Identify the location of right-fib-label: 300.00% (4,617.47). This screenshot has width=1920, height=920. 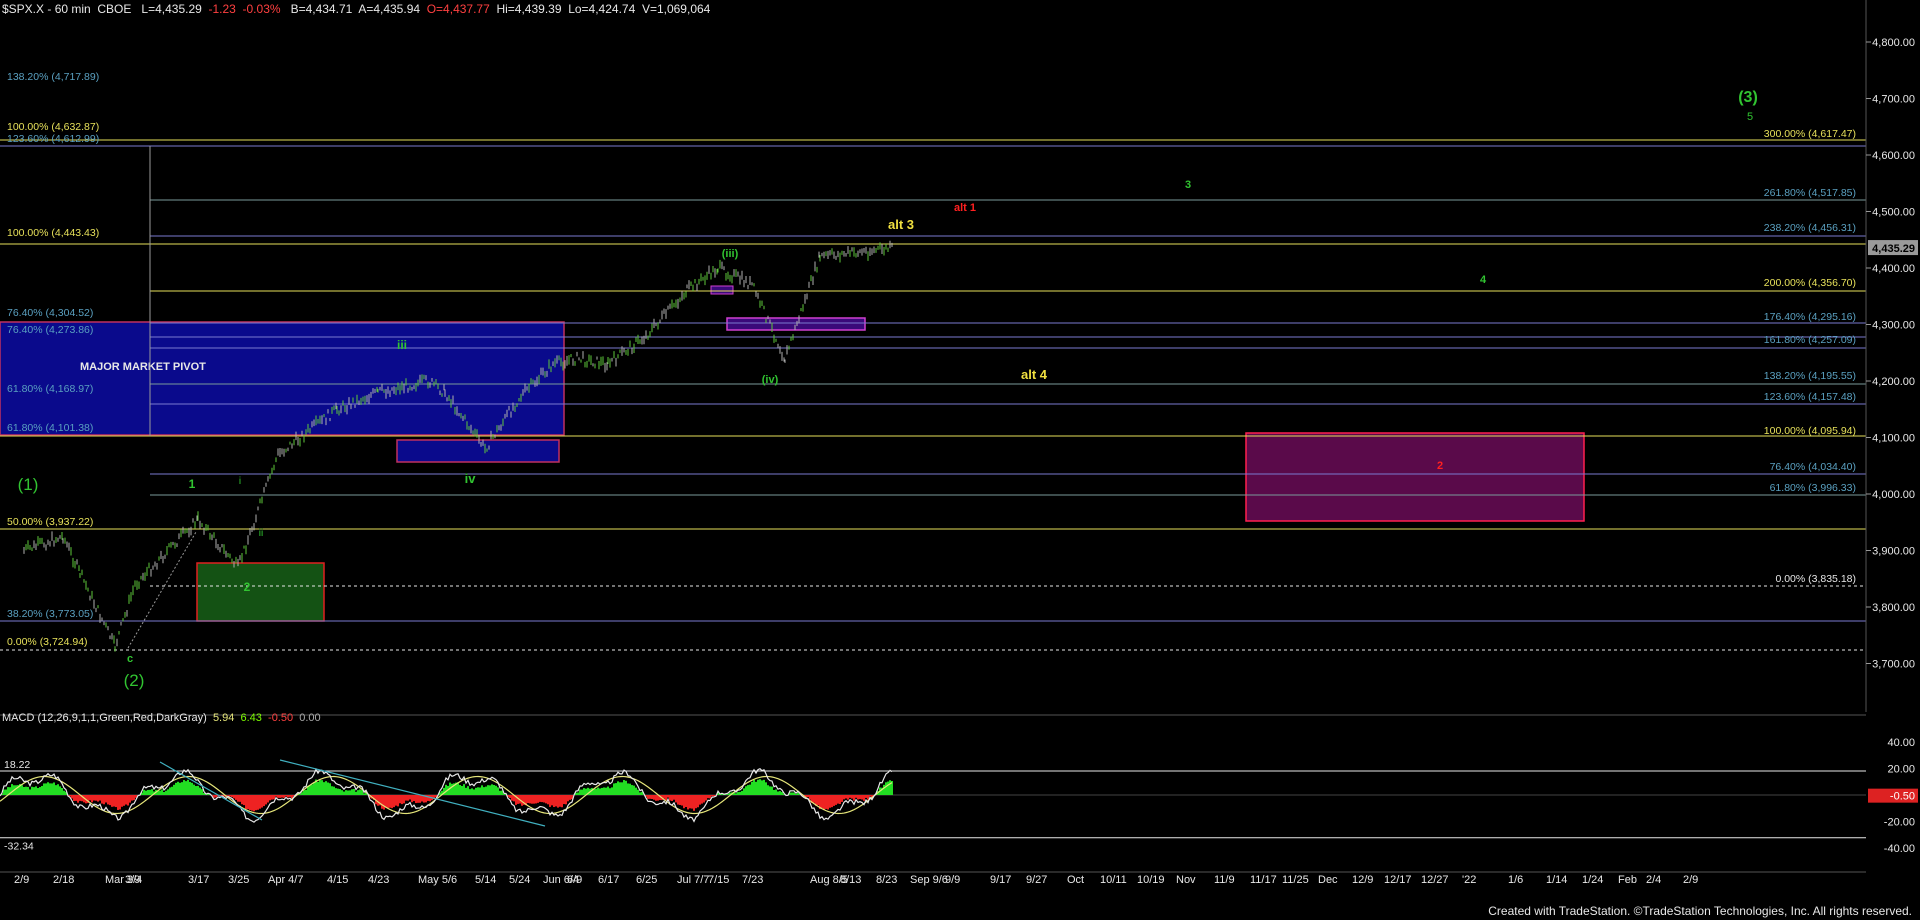
(1810, 134).